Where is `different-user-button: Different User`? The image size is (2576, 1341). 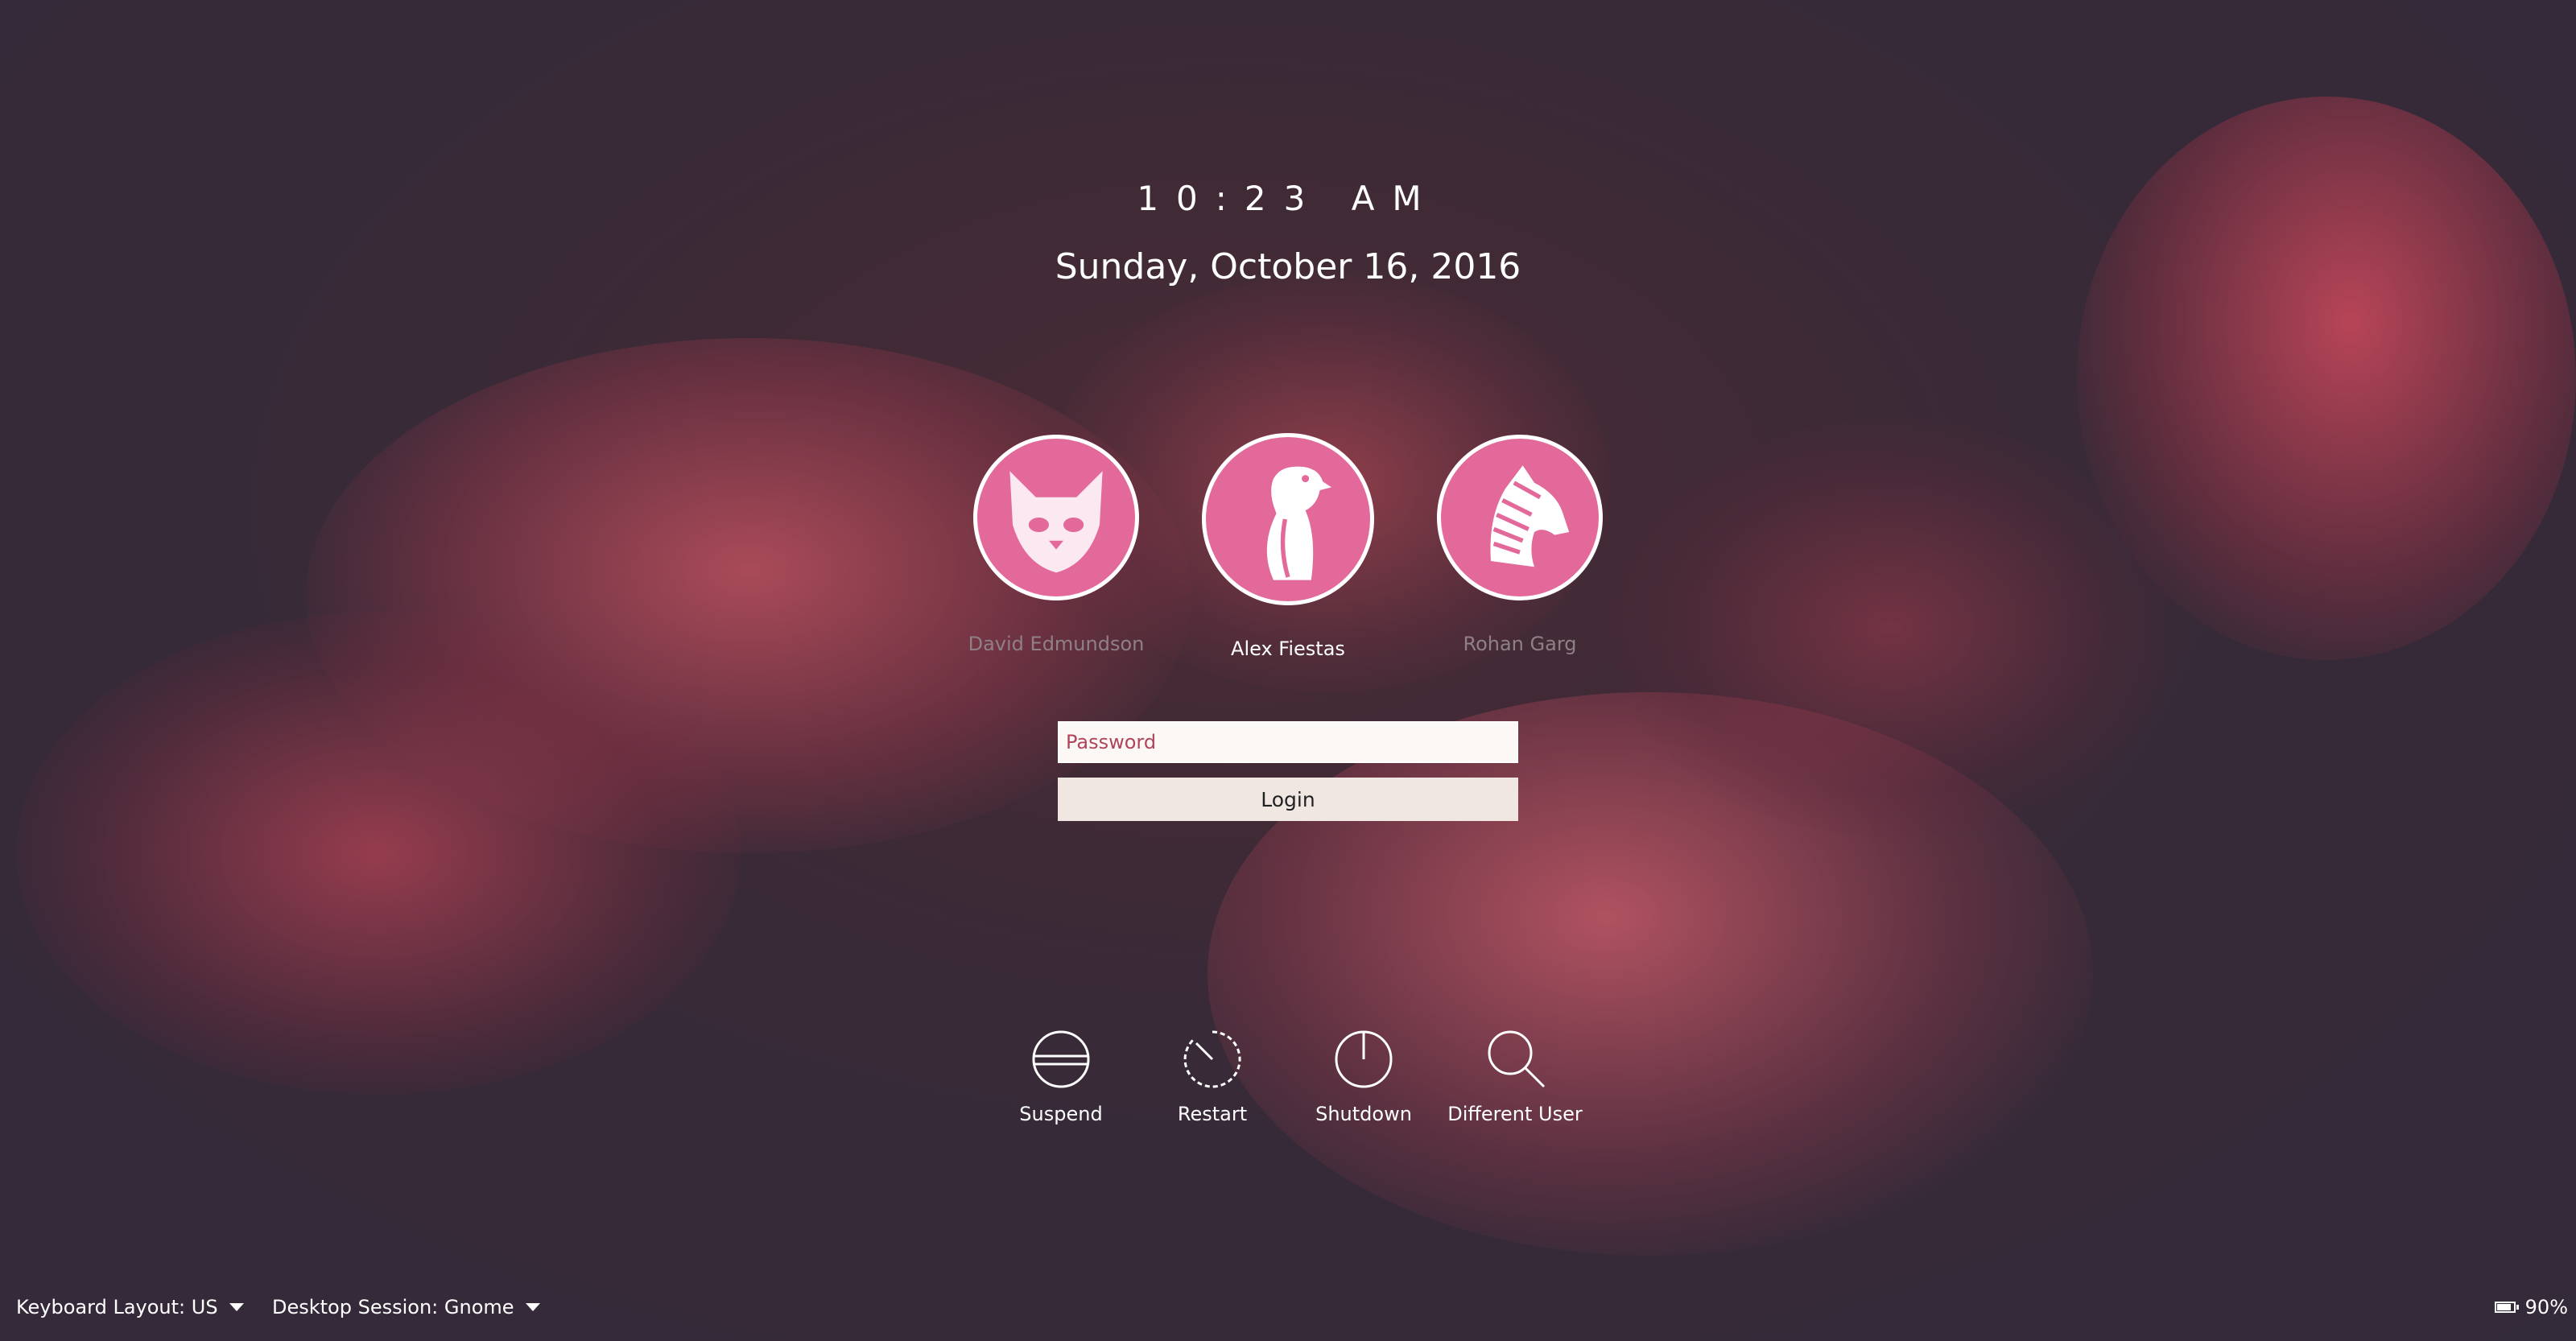 different-user-button: Different User is located at coordinates (1515, 1076).